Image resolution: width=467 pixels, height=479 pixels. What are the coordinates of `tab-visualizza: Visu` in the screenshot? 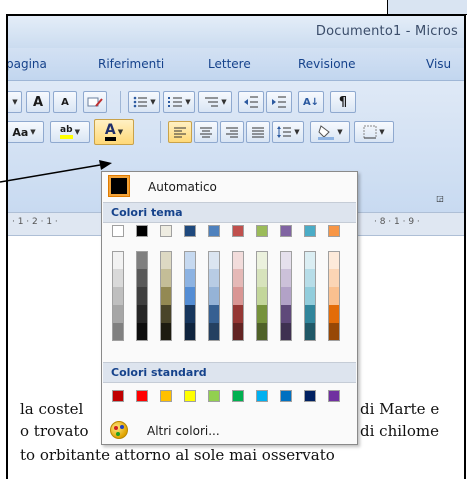 It's located at (438, 64).